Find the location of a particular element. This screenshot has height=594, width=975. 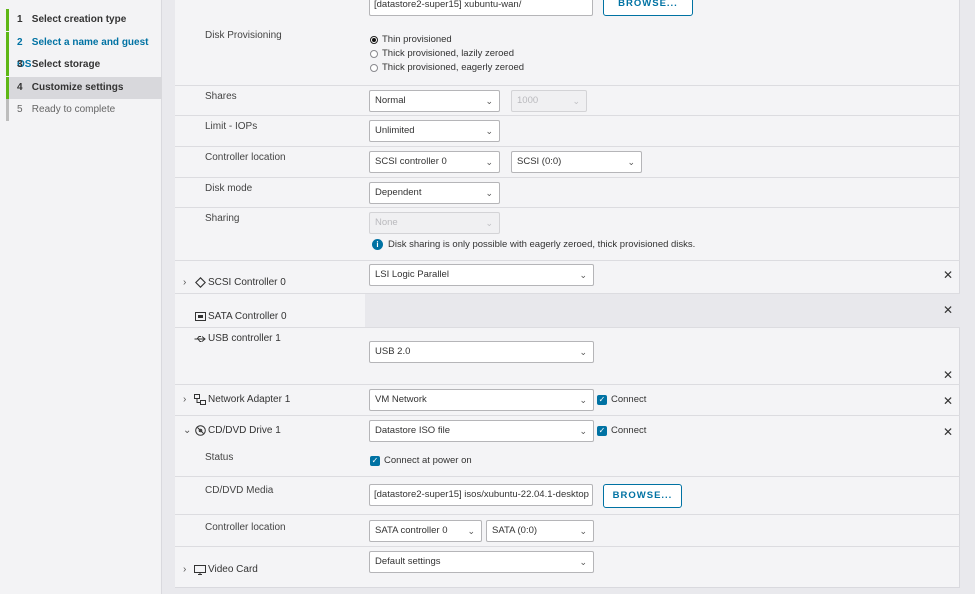

usb-controller-select: USB 2.0 ⌄ is located at coordinates (481, 352).